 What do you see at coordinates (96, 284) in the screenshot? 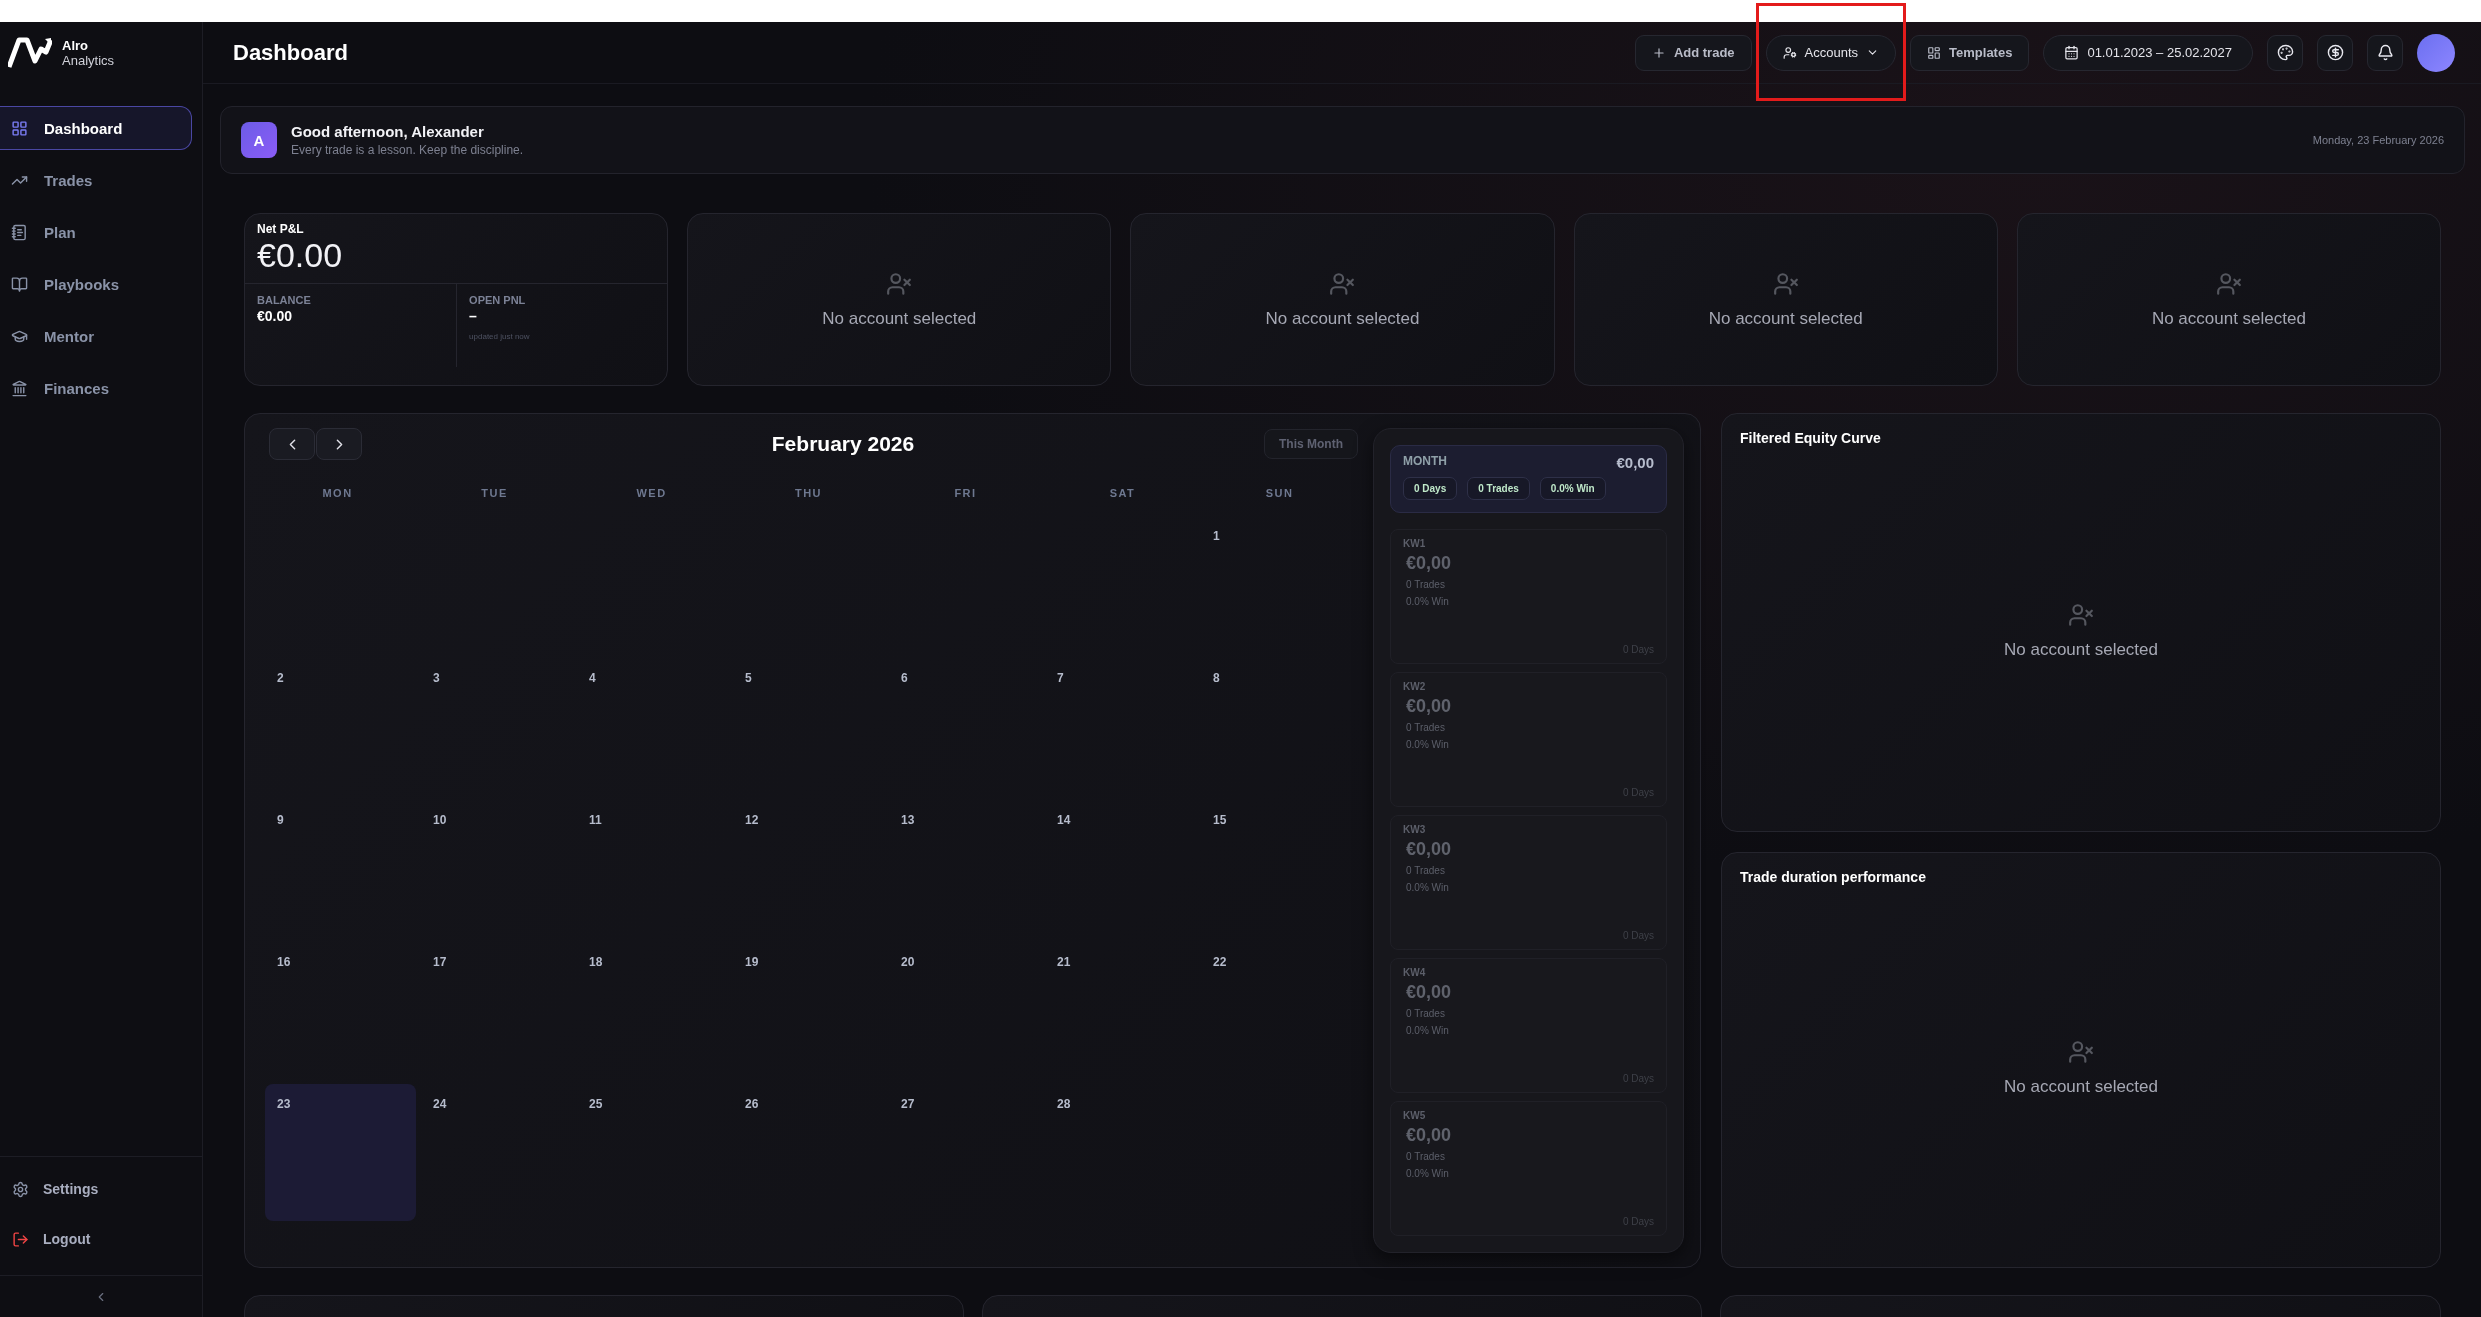
I see `sidebar-item: Playbooks` at bounding box center [96, 284].